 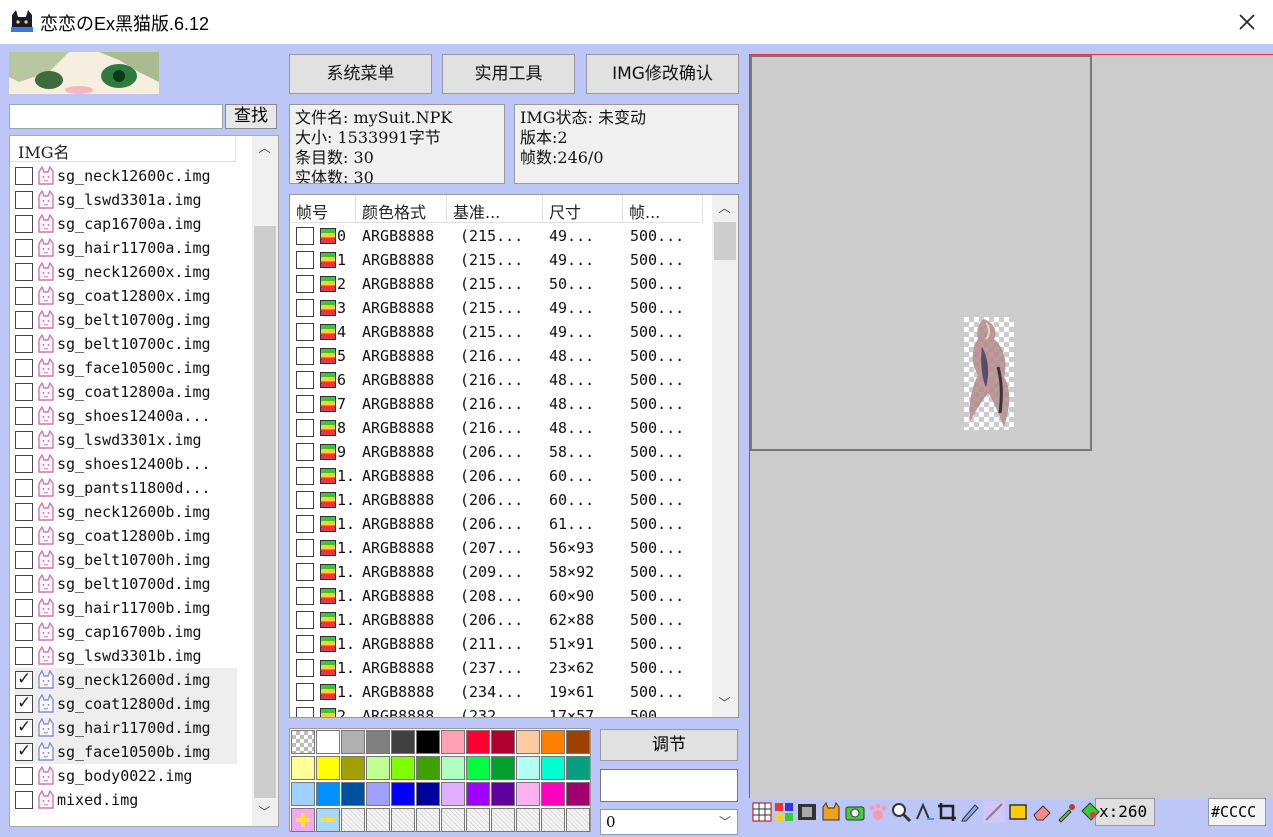 What do you see at coordinates (947, 812) in the screenshot?
I see `crop-icon` at bounding box center [947, 812].